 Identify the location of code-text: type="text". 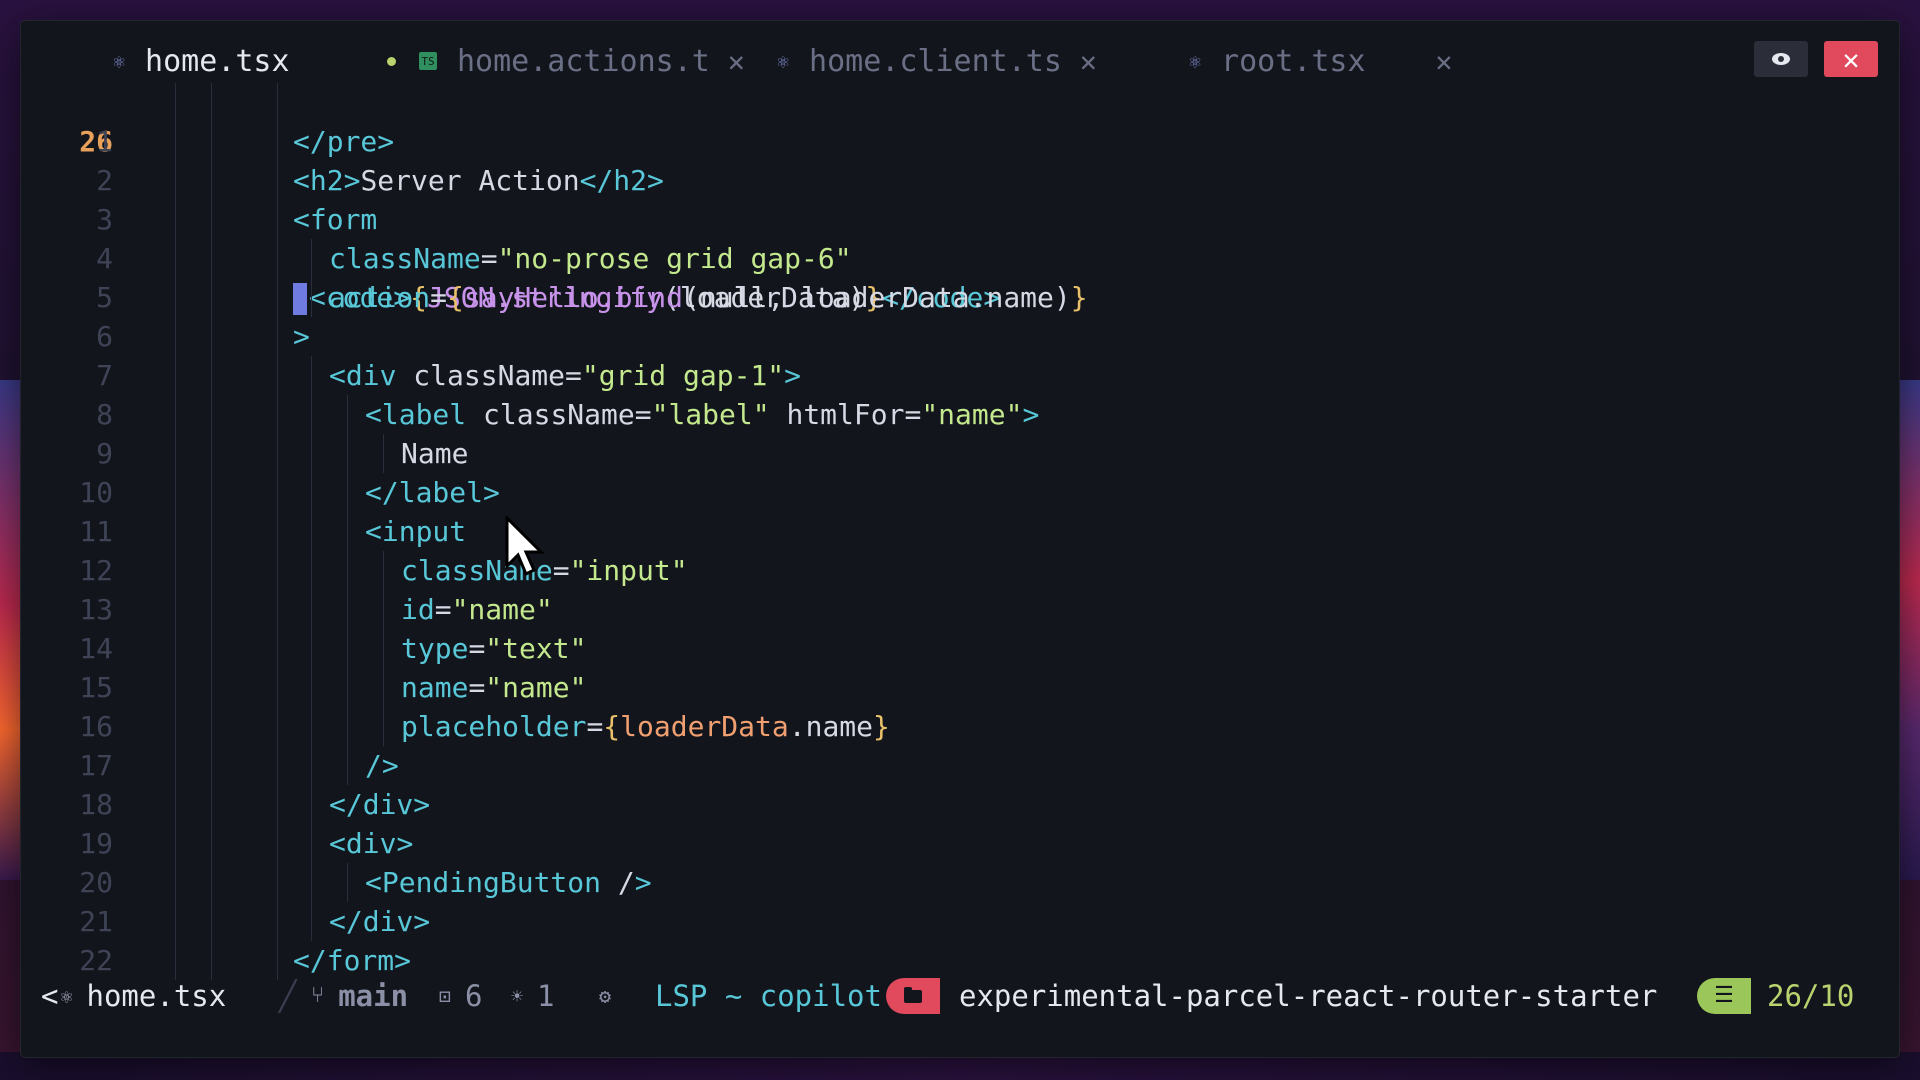
(494, 648).